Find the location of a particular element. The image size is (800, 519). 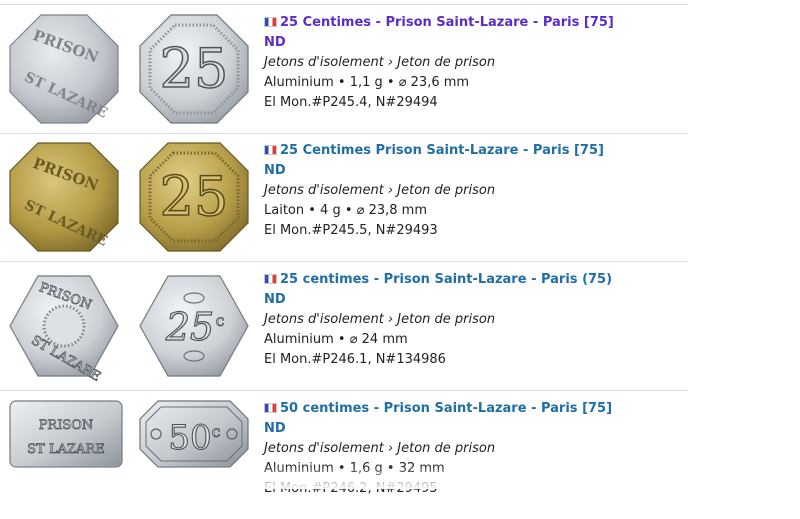

coin-reverse-image: 50 c is located at coordinates (194, 434).